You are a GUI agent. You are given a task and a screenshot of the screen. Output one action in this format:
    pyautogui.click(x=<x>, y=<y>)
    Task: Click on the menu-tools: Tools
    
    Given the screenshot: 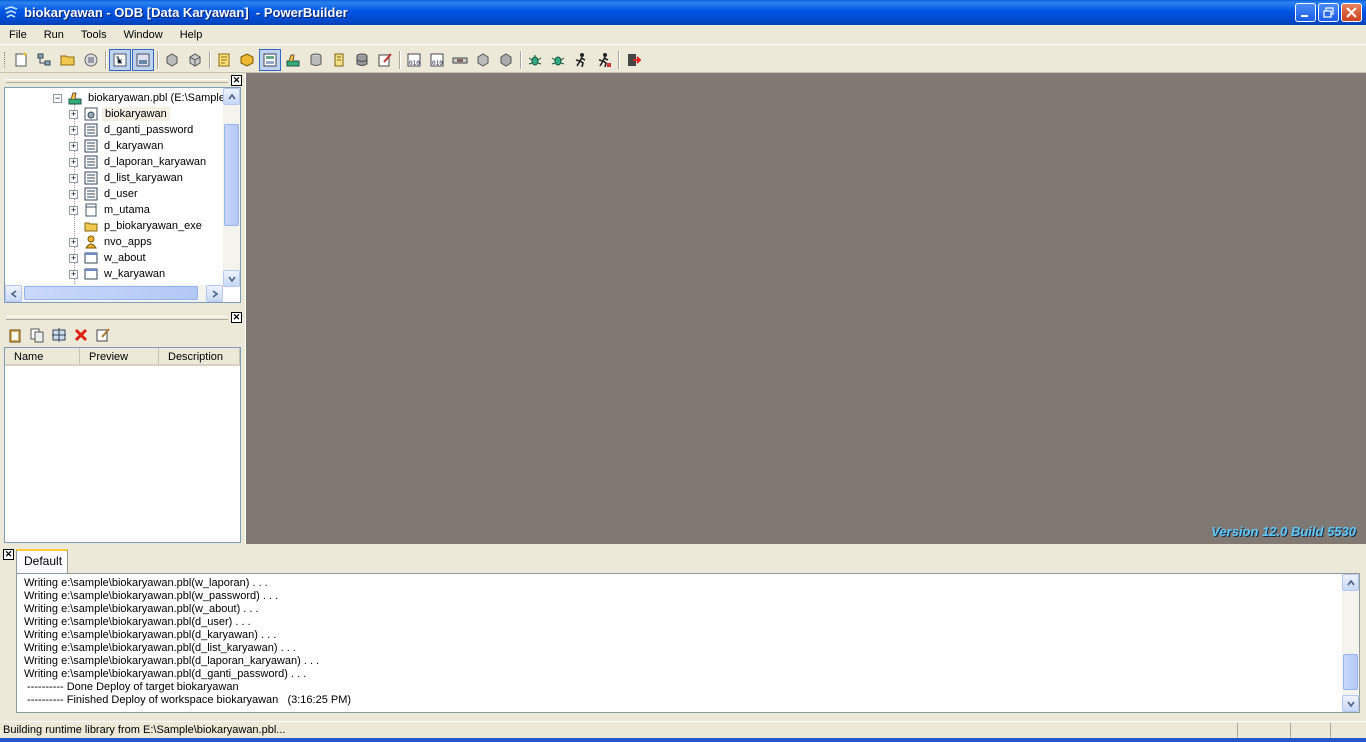 What is the action you would take?
    pyautogui.click(x=93, y=35)
    